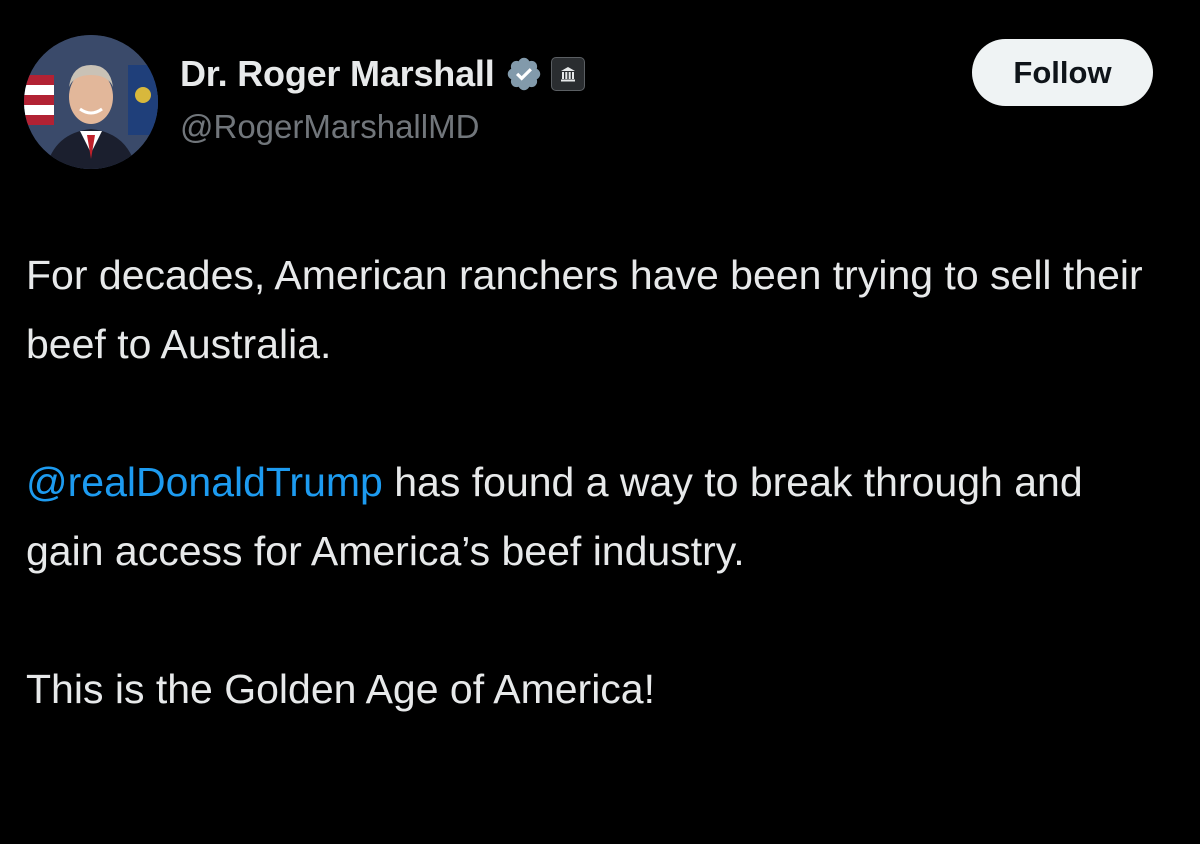  What do you see at coordinates (204, 482) in the screenshot?
I see `mention-link: @realDonaldTrump` at bounding box center [204, 482].